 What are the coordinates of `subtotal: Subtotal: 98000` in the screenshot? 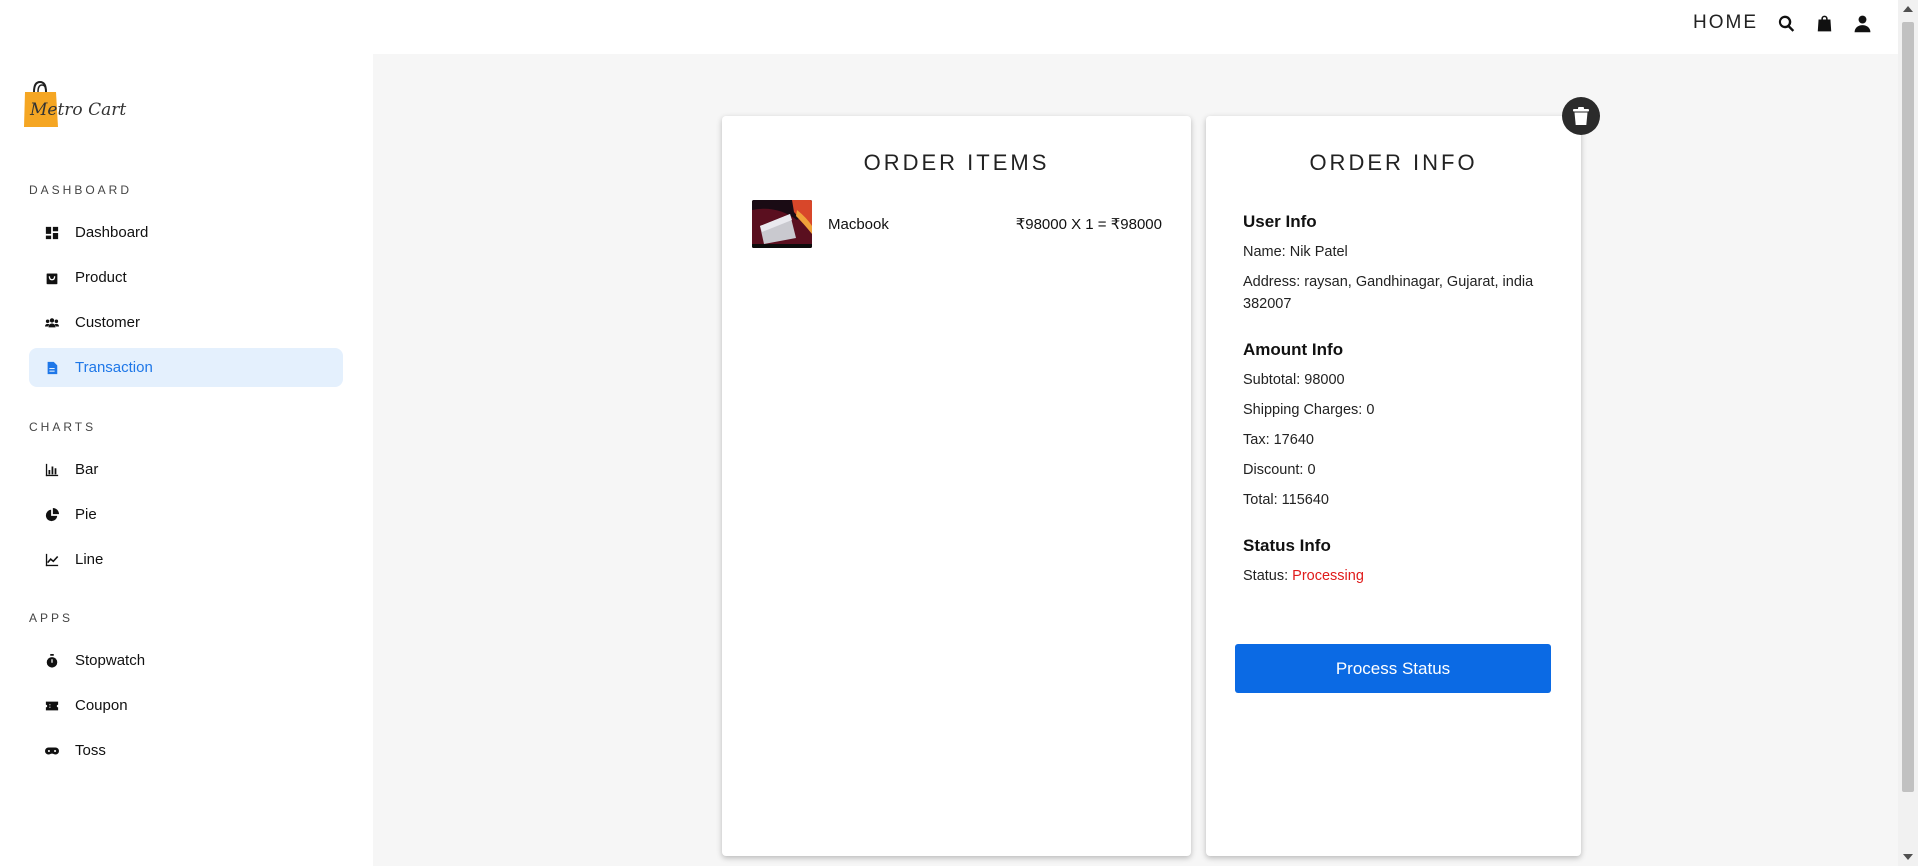 It's located at (1294, 380).